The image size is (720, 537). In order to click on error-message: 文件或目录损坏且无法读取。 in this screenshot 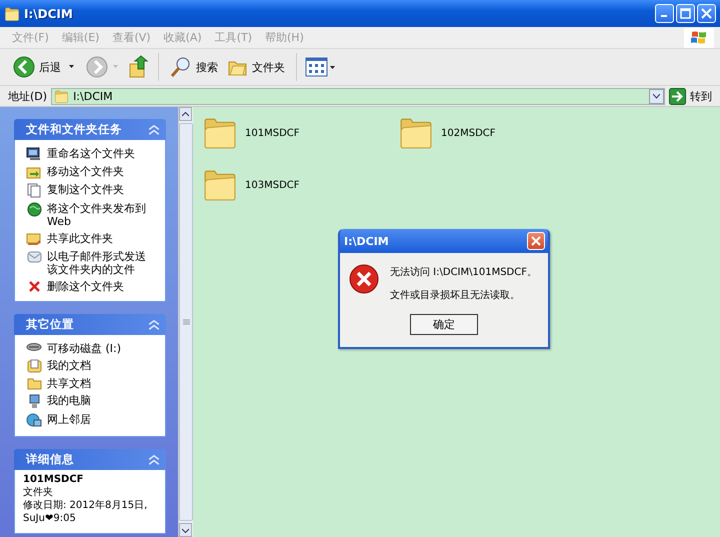, I will do `click(455, 295)`.